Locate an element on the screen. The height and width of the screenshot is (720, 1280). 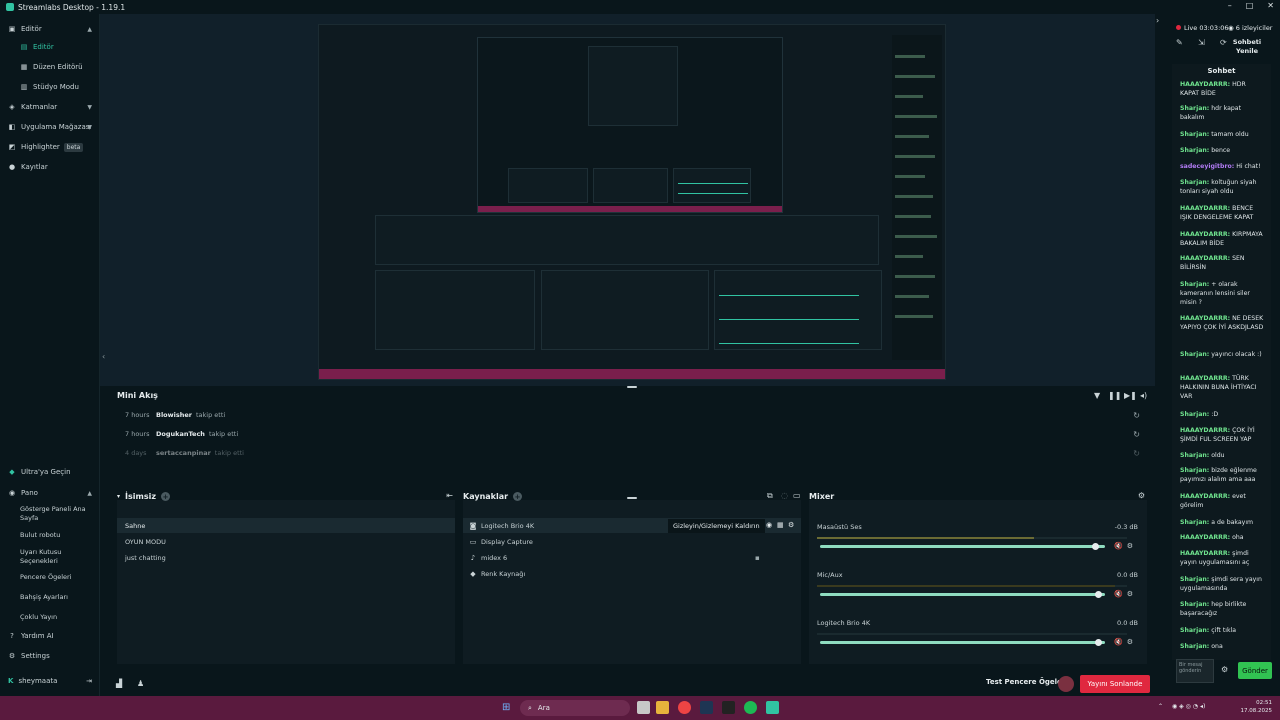
popout-icon: ⇲ is located at coordinates (1201, 42).